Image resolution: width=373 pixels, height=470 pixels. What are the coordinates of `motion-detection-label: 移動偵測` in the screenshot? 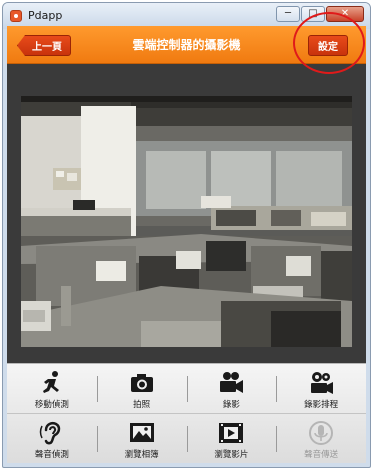 It's located at (51, 405).